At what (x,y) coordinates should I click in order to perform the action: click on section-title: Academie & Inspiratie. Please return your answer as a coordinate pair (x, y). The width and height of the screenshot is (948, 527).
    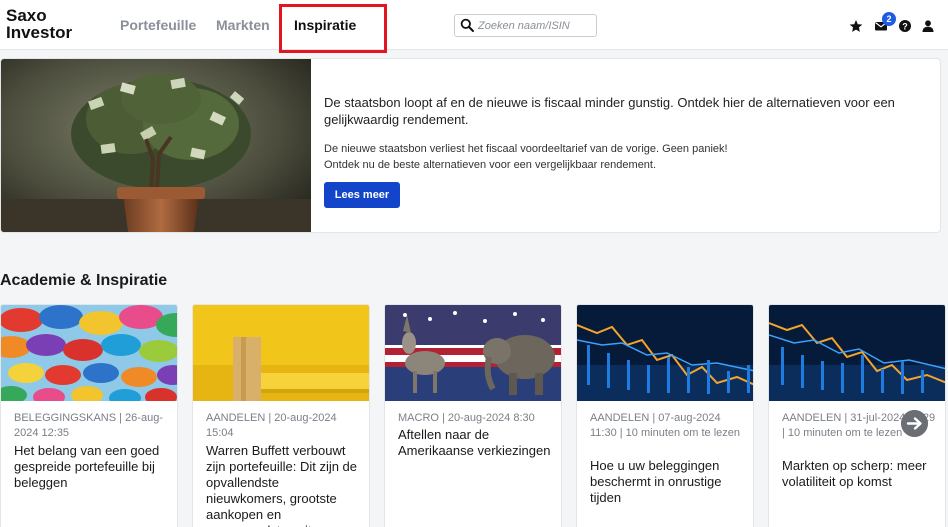
    Looking at the image, I should click on (84, 280).